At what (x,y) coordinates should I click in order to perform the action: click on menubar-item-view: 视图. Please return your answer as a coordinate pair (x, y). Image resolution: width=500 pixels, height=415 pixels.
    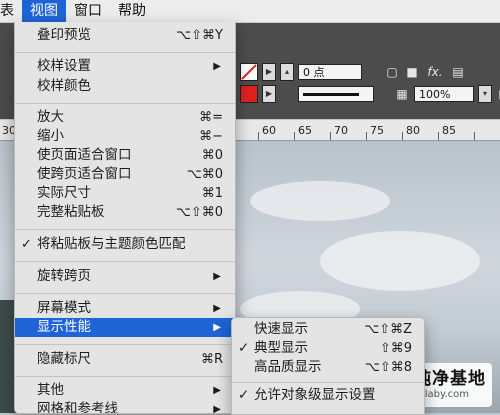
    Looking at the image, I should click on (44, 11).